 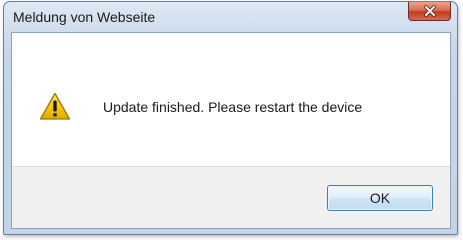 What do you see at coordinates (84, 17) in the screenshot?
I see `window-title: Meldung von Webseite` at bounding box center [84, 17].